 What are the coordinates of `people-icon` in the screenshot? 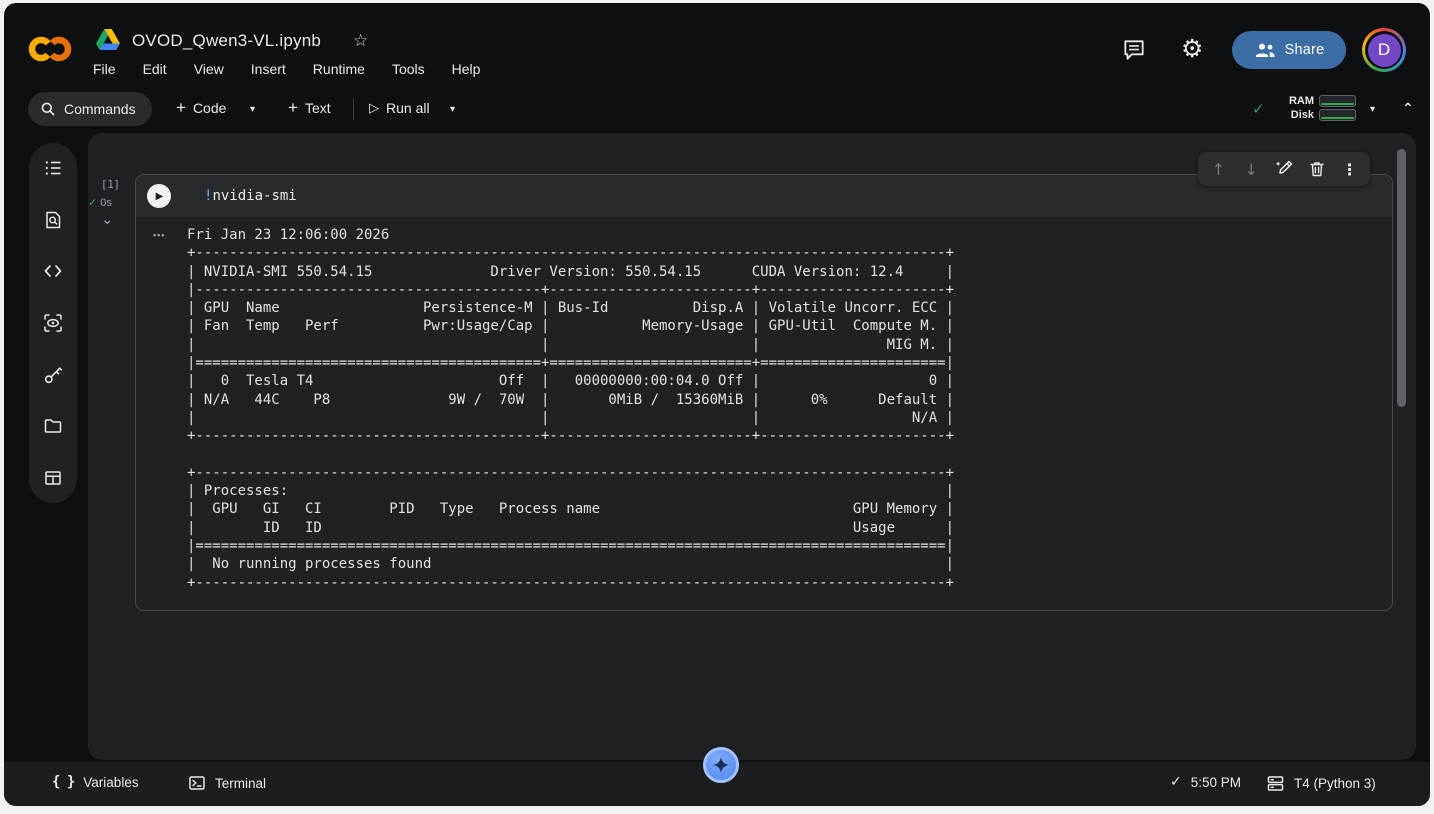 It's located at (1265, 50).